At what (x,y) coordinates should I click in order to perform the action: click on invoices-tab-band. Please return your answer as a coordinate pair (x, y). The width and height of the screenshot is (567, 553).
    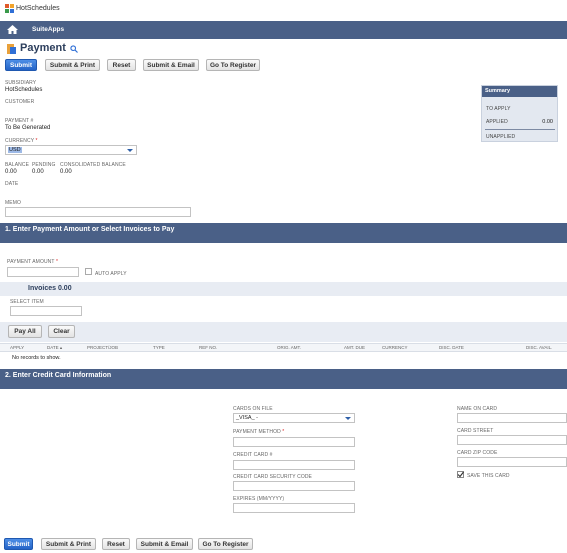
    Looking at the image, I should click on (283, 289).